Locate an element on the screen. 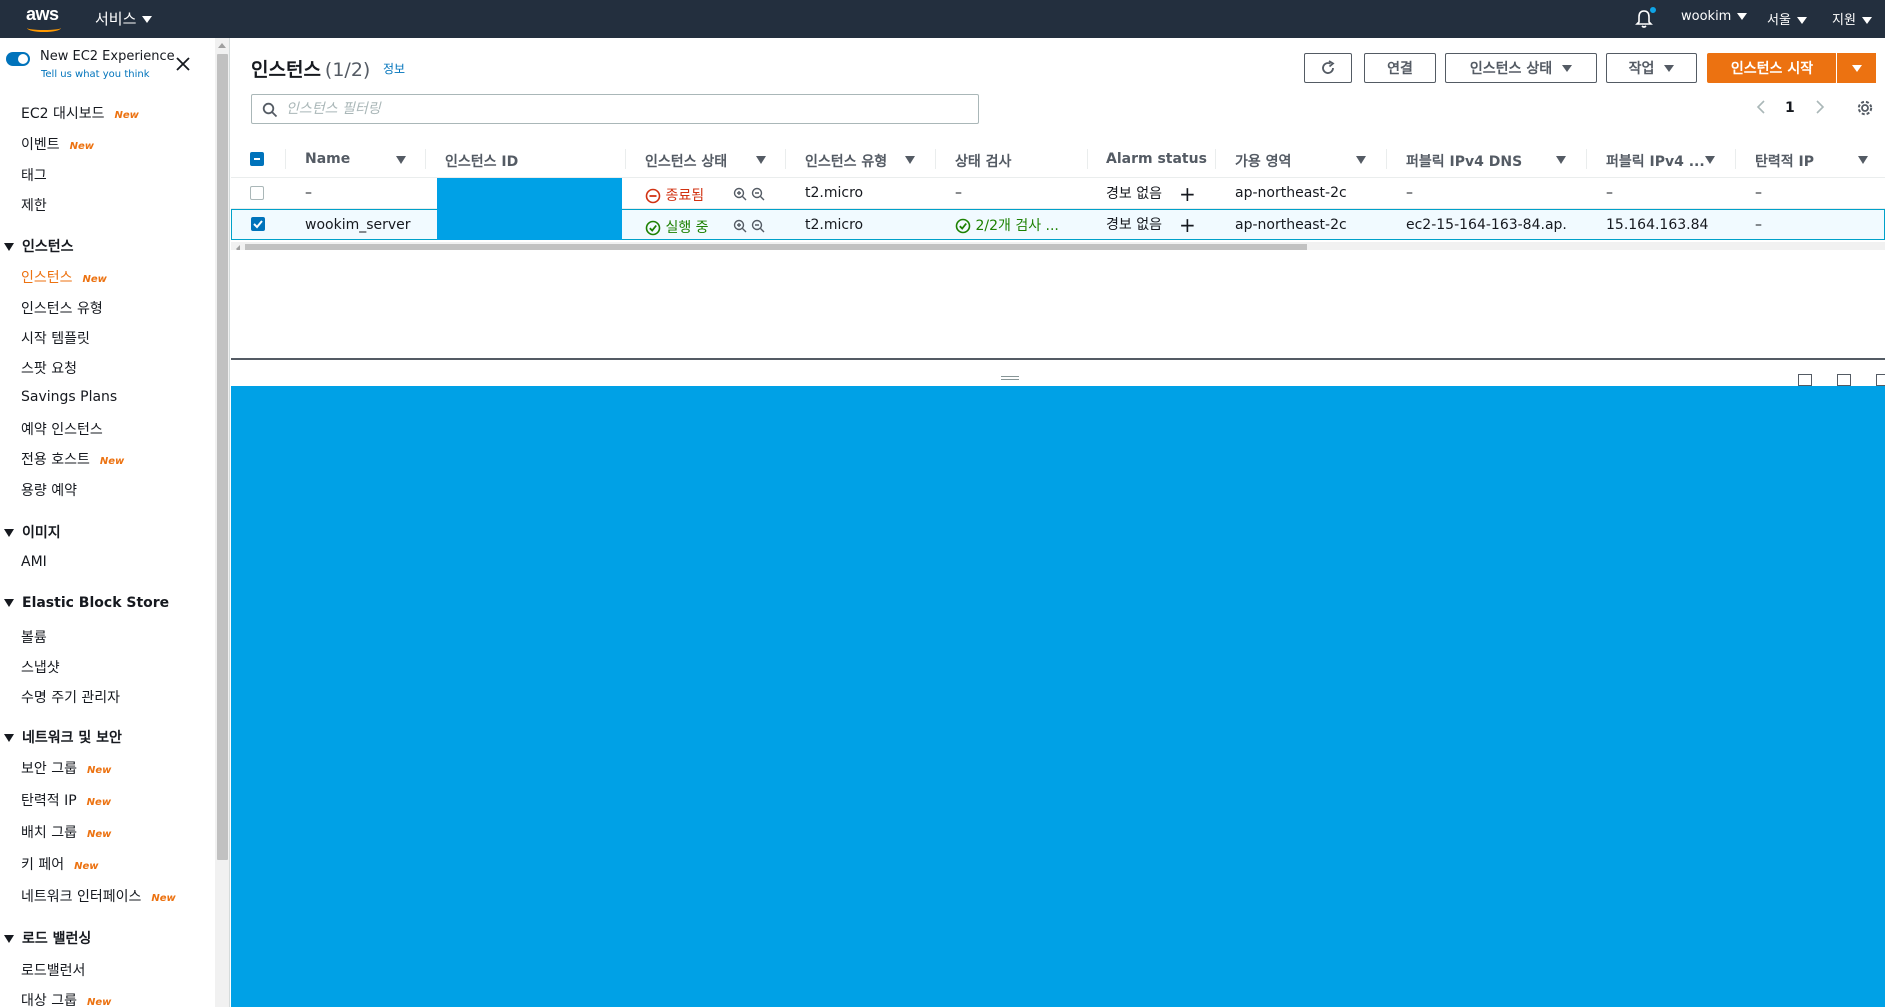  sidebar-item-label: 수명 주기 관리자 is located at coordinates (71, 698).